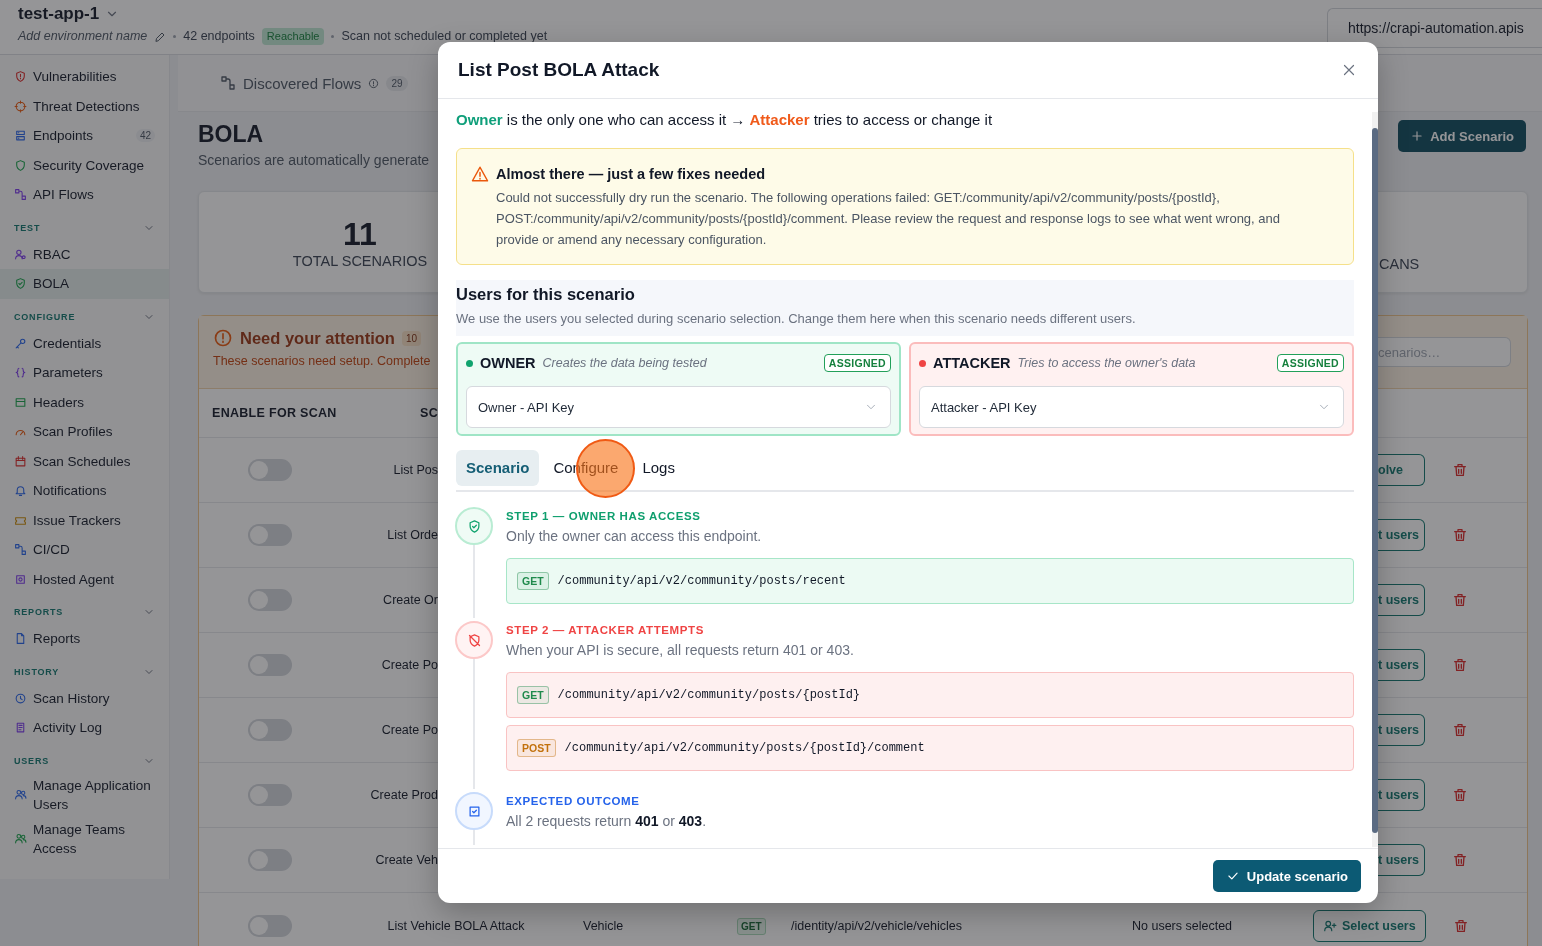 The image size is (1542, 946). I want to click on action-button: olve, so click(1401, 470).